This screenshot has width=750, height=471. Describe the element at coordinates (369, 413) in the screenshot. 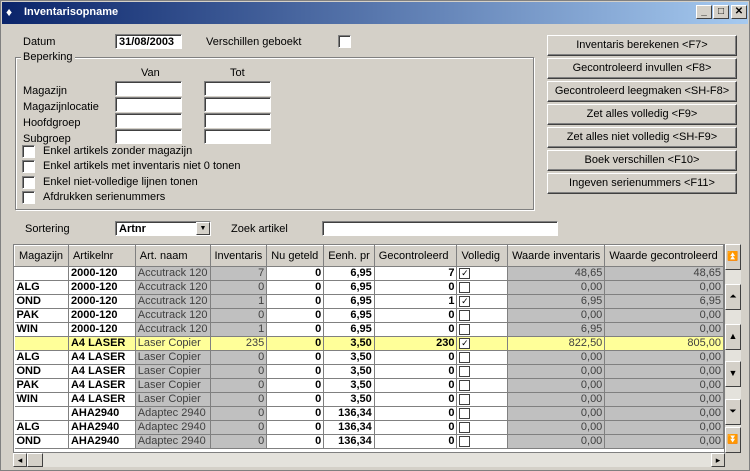

I see `table-row: AHA2940 Adaptec 2940 0 0 136,34 0 0,00 0,00` at that location.